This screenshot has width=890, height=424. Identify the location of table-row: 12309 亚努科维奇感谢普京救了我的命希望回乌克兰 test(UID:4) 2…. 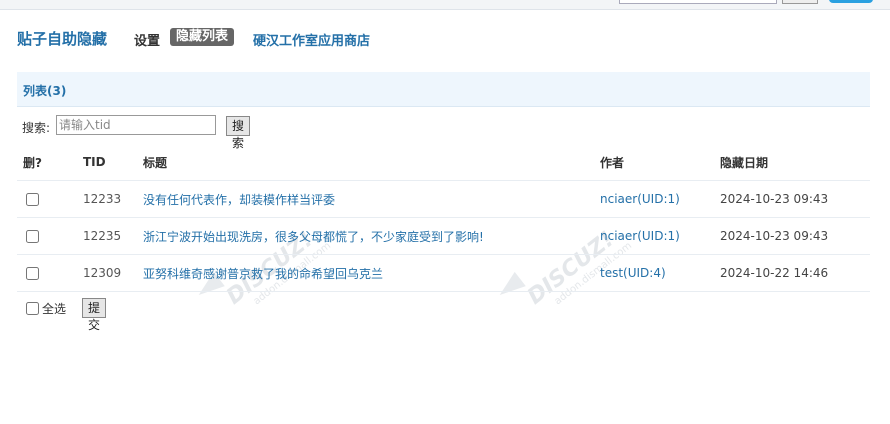
(443, 273).